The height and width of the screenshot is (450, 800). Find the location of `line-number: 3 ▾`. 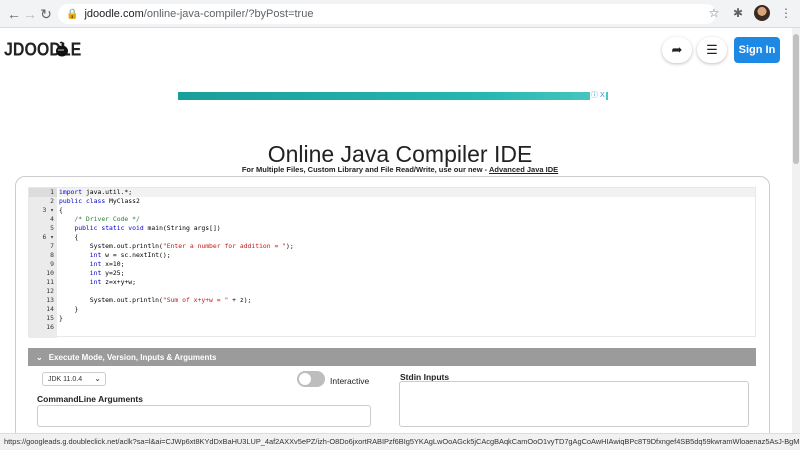

line-number: 3 ▾ is located at coordinates (48, 210).